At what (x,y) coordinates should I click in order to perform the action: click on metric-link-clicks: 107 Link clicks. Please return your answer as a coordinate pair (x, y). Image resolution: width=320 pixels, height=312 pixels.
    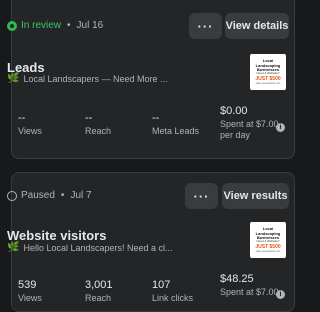
    Looking at the image, I should click on (172, 291).